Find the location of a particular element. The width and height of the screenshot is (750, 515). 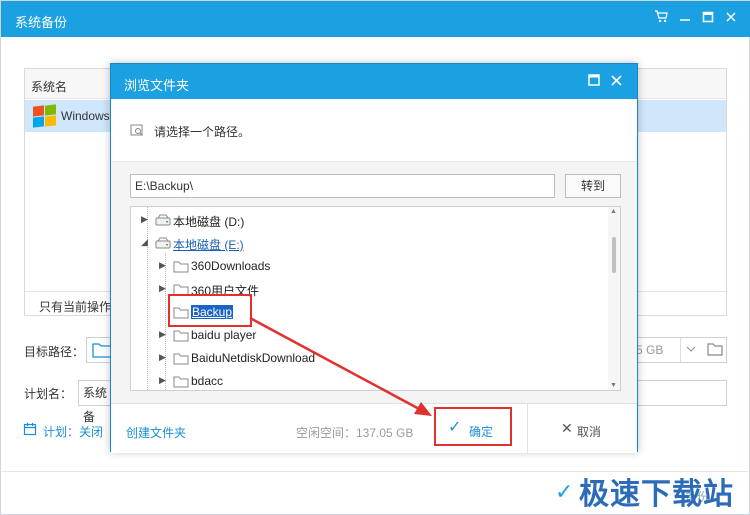

close-icon: ✕ is located at coordinates (567, 428).